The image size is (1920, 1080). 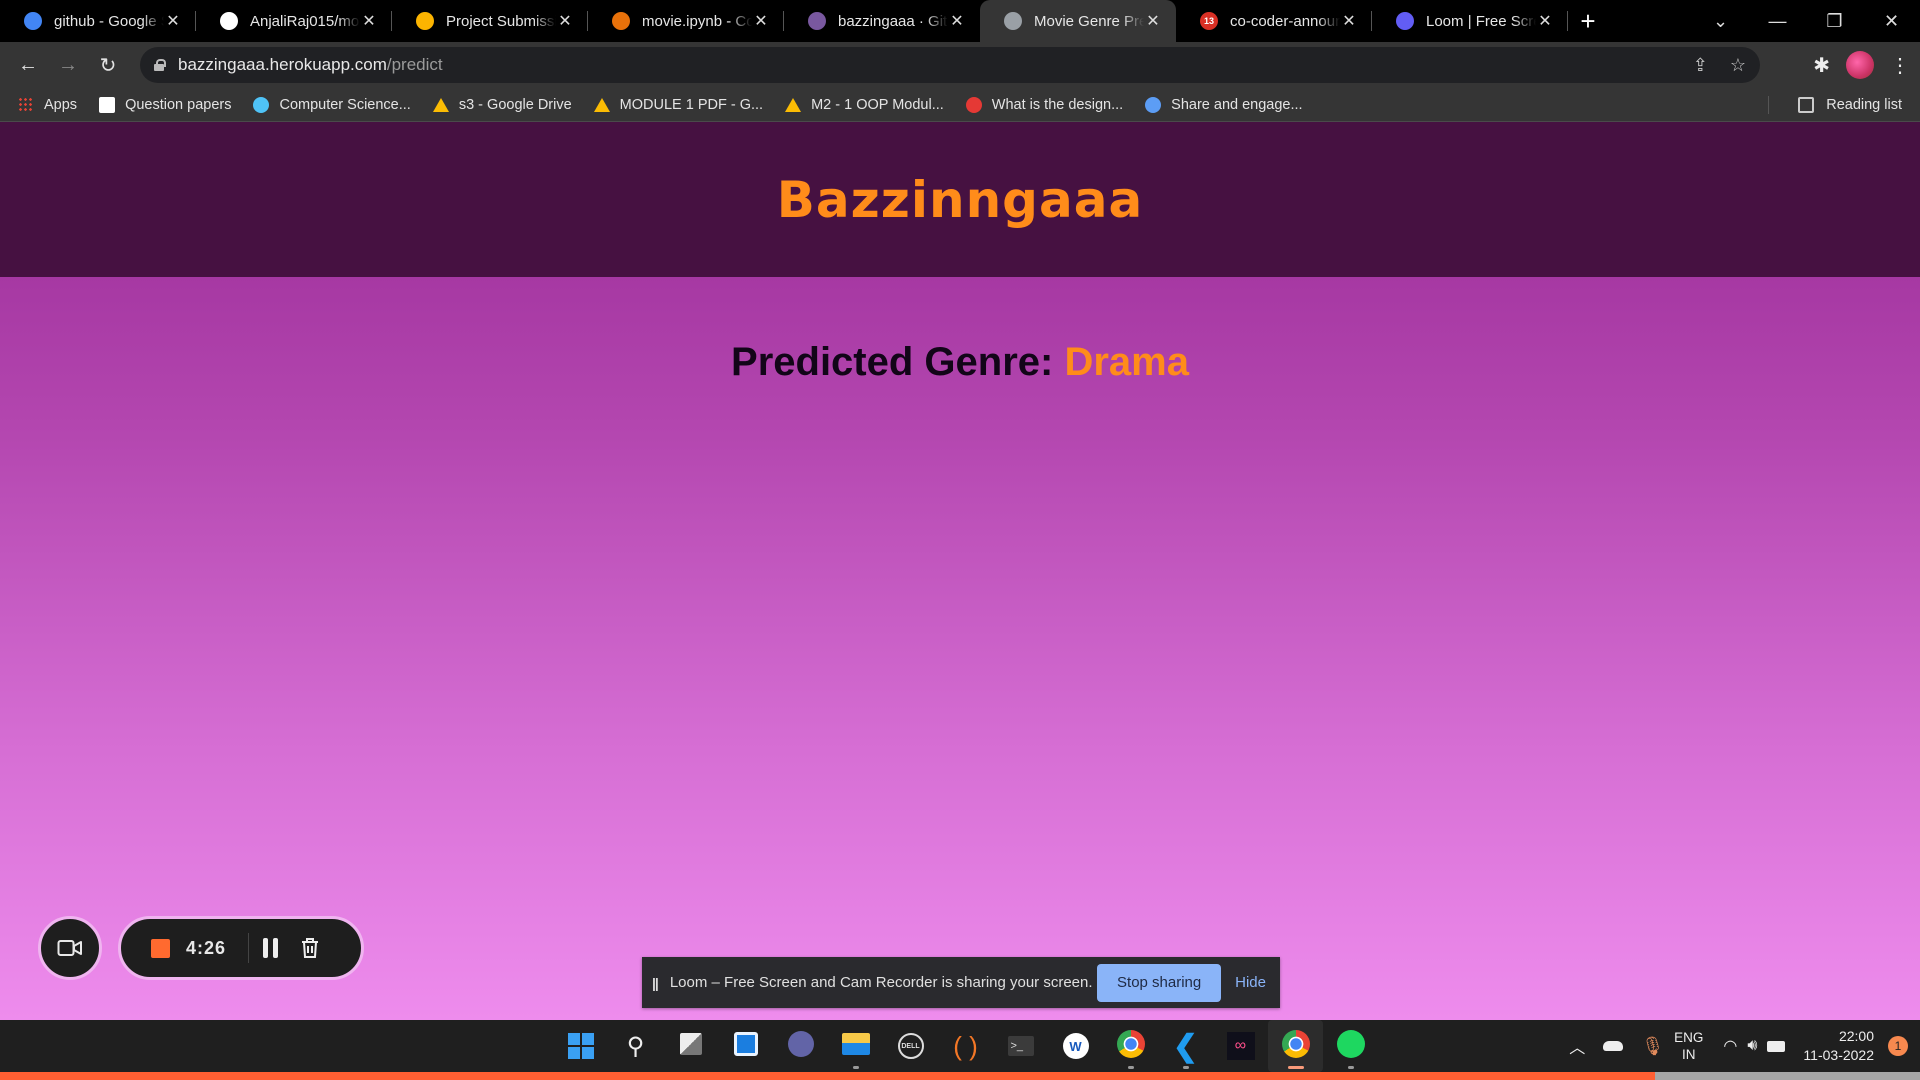 I want to click on minimize-button: —, so click(x=1777, y=21).